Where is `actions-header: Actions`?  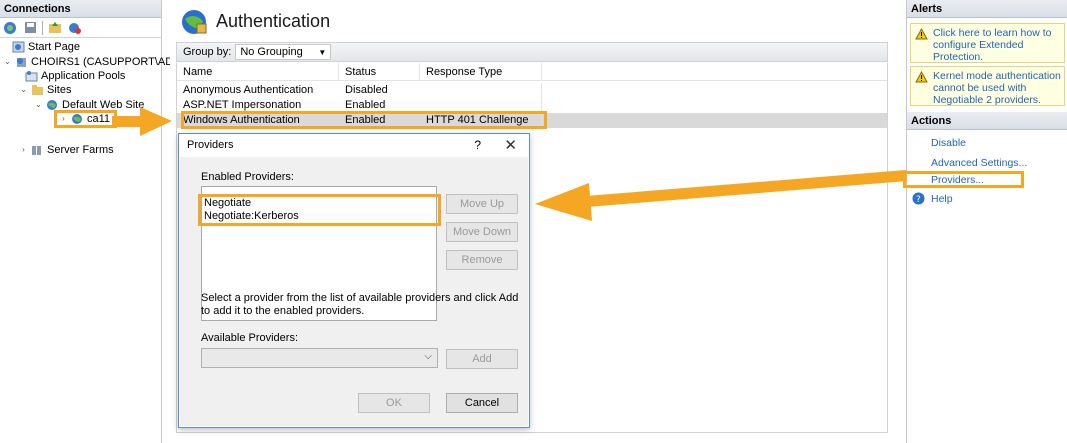
actions-header: Actions is located at coordinates (987, 121).